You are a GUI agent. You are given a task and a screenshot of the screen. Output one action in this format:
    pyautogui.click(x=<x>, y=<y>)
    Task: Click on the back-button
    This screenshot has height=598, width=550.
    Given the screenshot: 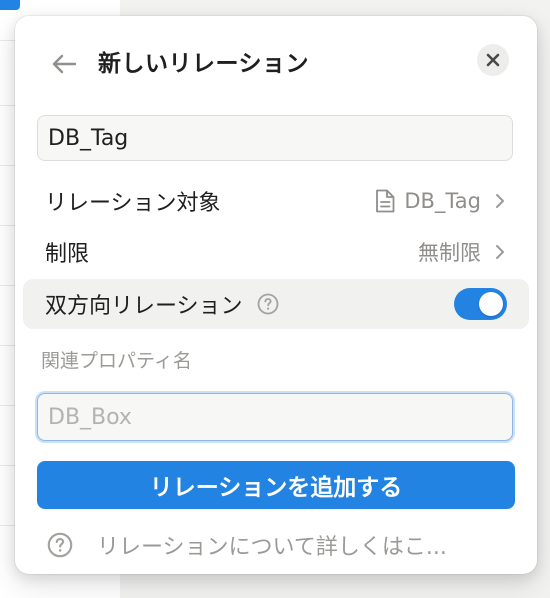 What is the action you would take?
    pyautogui.click(x=64, y=64)
    